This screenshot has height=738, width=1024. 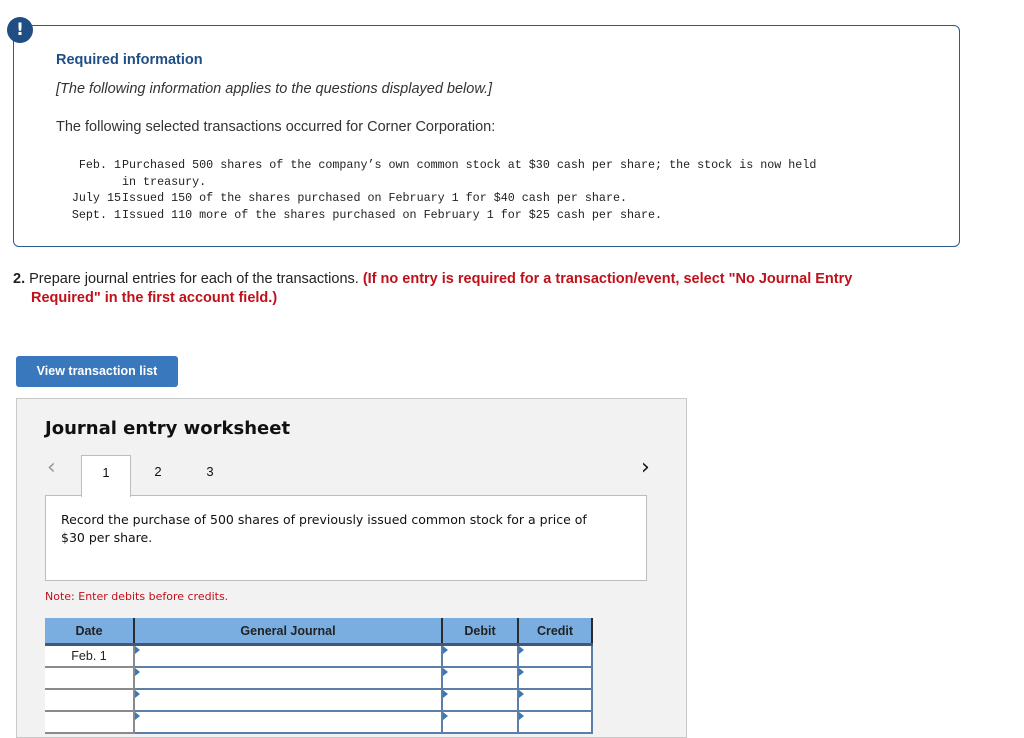 I want to click on row-date: Feb. 1, so click(x=90, y=656).